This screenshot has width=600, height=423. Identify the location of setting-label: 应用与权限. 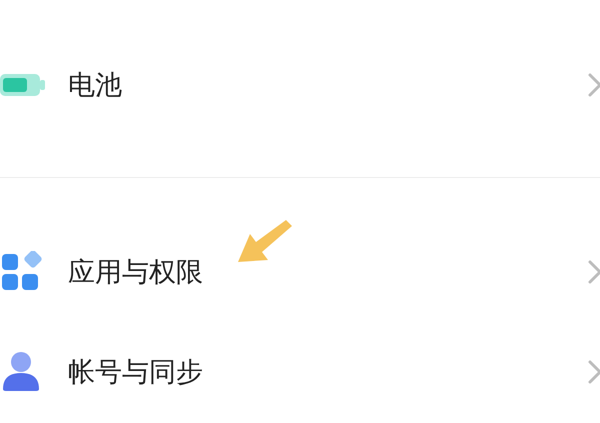
(328, 272).